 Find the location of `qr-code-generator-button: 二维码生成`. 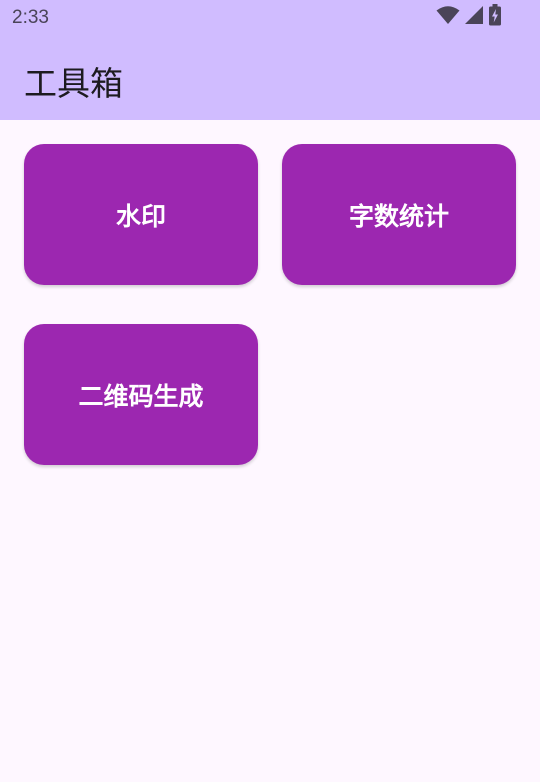

qr-code-generator-button: 二维码生成 is located at coordinates (141, 394).